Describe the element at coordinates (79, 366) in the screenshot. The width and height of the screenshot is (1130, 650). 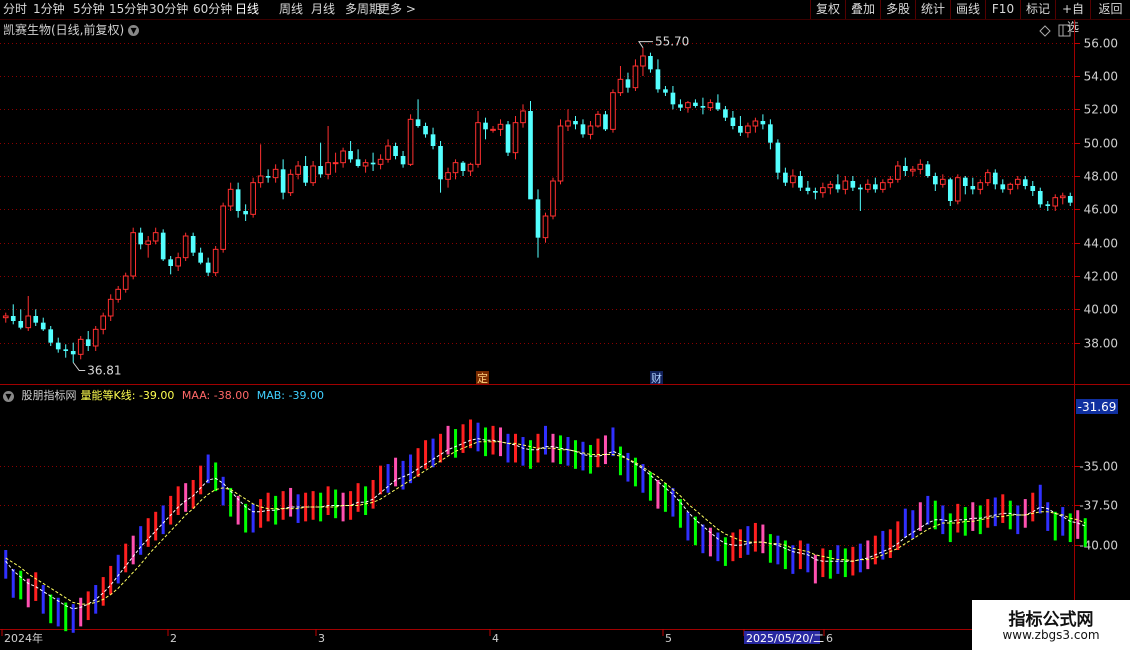
I see `low-marker-line` at that location.